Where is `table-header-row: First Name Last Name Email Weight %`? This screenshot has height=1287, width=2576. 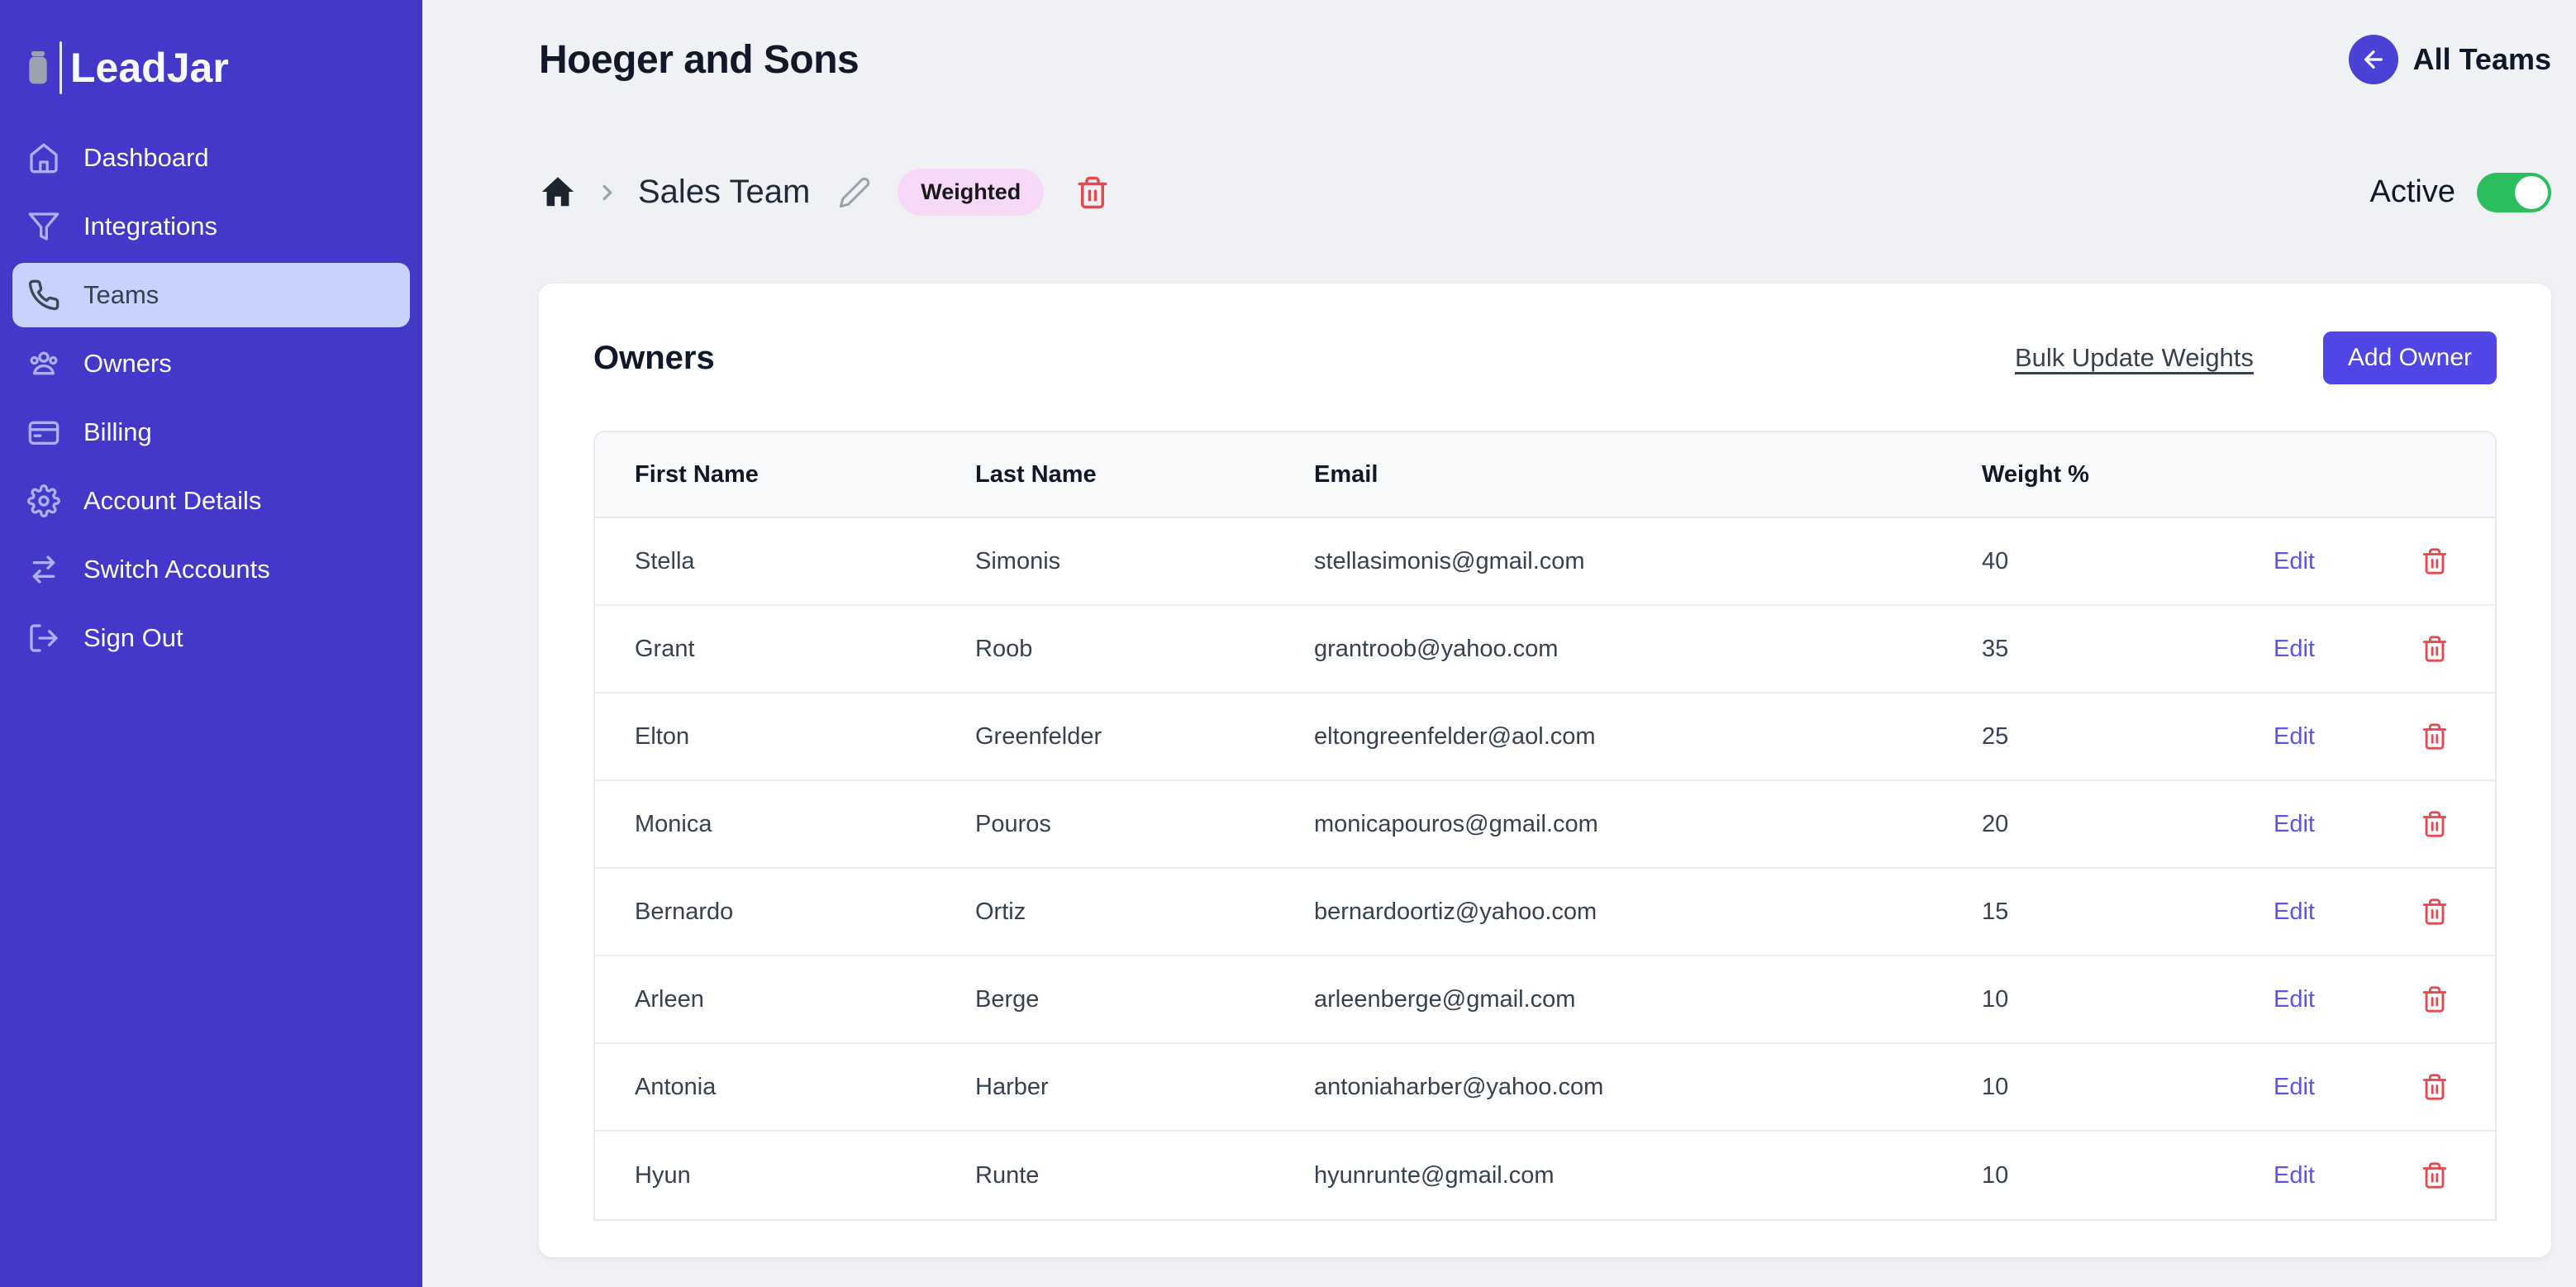 table-header-row: First Name Last Name Email Weight % is located at coordinates (1545, 475).